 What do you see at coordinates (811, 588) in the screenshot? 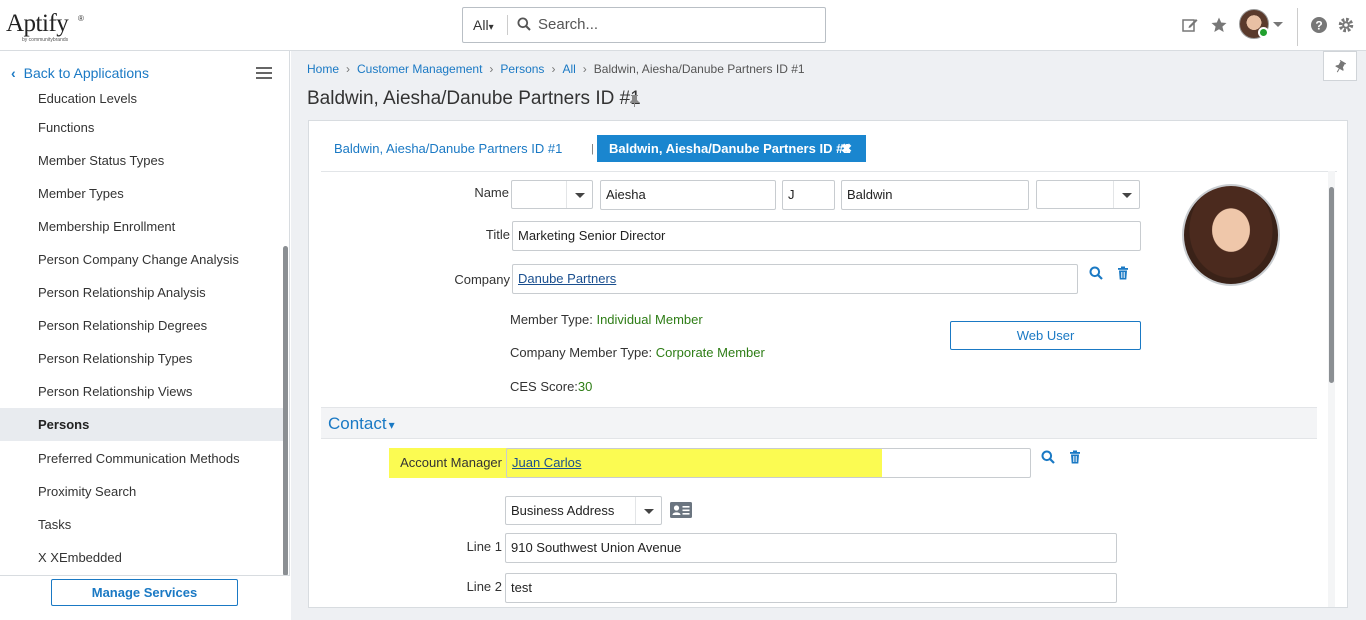
I see `address-line2-field: test` at bounding box center [811, 588].